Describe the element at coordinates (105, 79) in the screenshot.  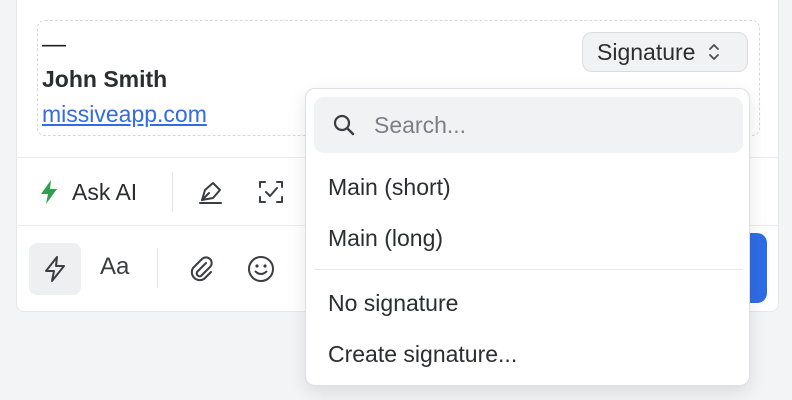
I see `signature-name: John Smith` at that location.